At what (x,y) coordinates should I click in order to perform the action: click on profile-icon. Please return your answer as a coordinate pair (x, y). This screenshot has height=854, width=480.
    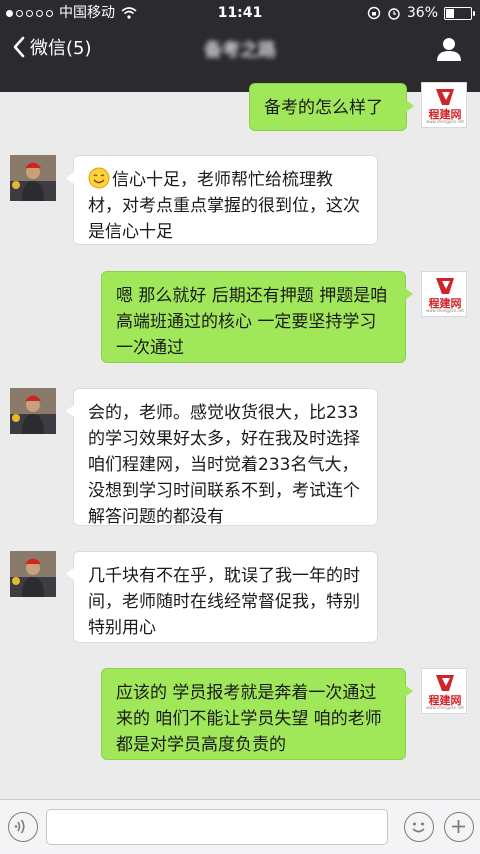
    Looking at the image, I should click on (449, 49).